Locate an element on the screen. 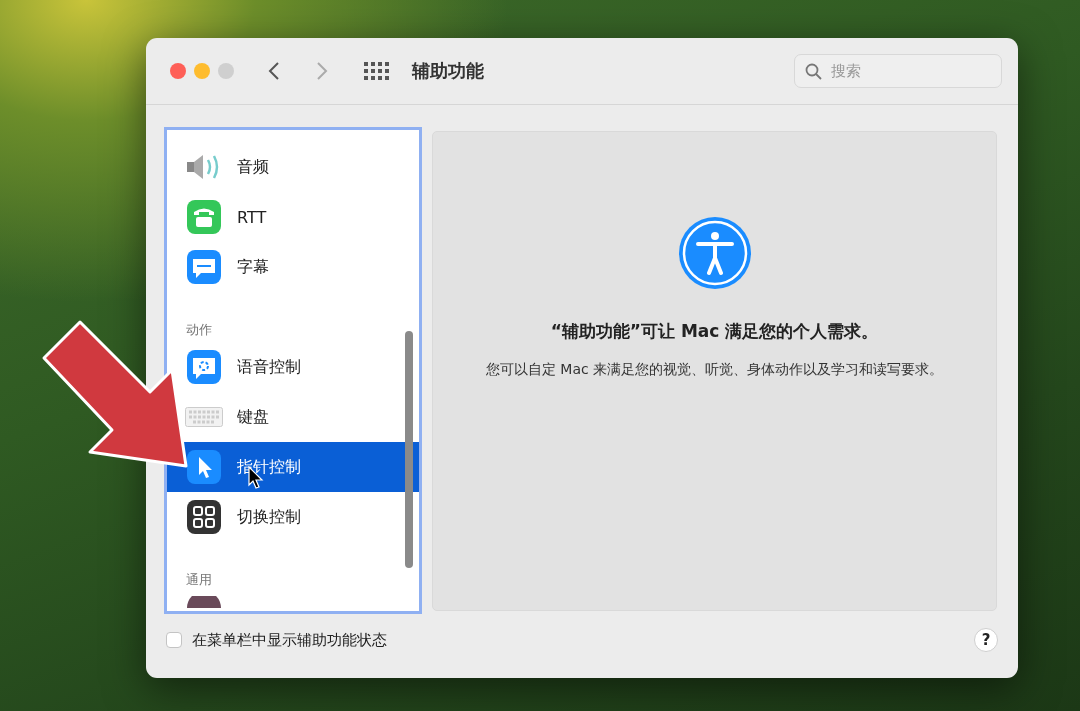 The image size is (1080, 711). voice-control-icon is located at coordinates (204, 367).